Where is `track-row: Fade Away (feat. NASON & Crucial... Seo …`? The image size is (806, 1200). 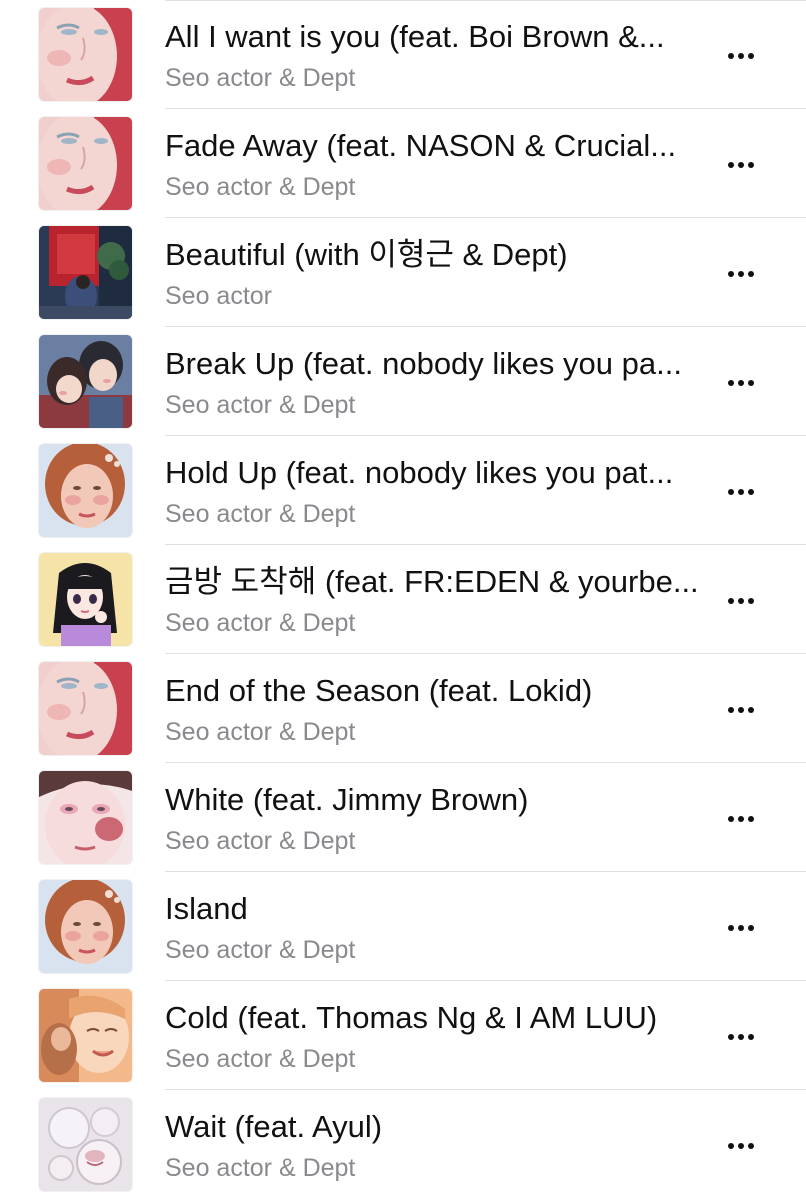 track-row: Fade Away (feat. NASON & Crucial... Seo … is located at coordinates (403, 163).